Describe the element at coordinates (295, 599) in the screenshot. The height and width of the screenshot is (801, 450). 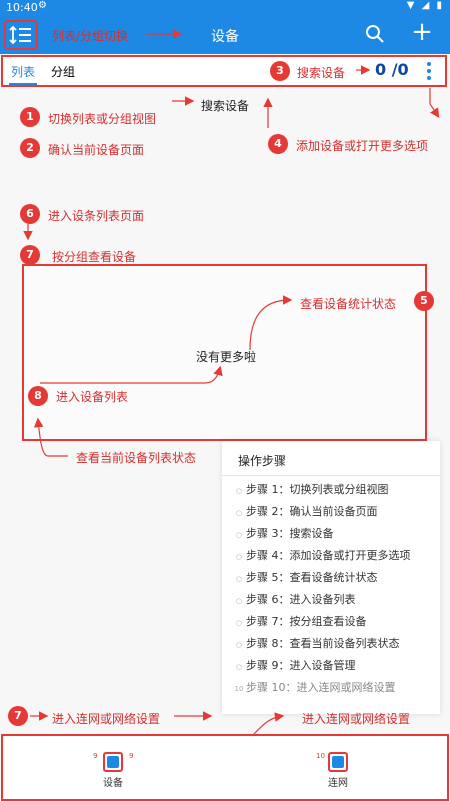
I see `step-item: ○ 步骤 6：进入设备列表` at that location.